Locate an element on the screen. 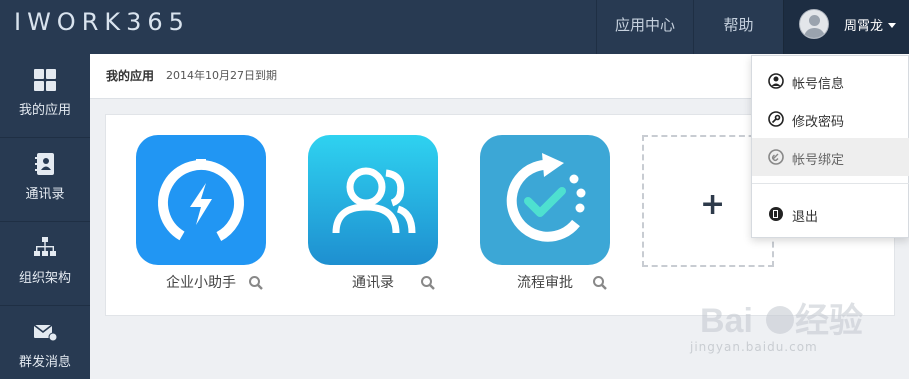 Image resolution: width=909 pixels, height=379 pixels. caret-down-icon is located at coordinates (892, 25).